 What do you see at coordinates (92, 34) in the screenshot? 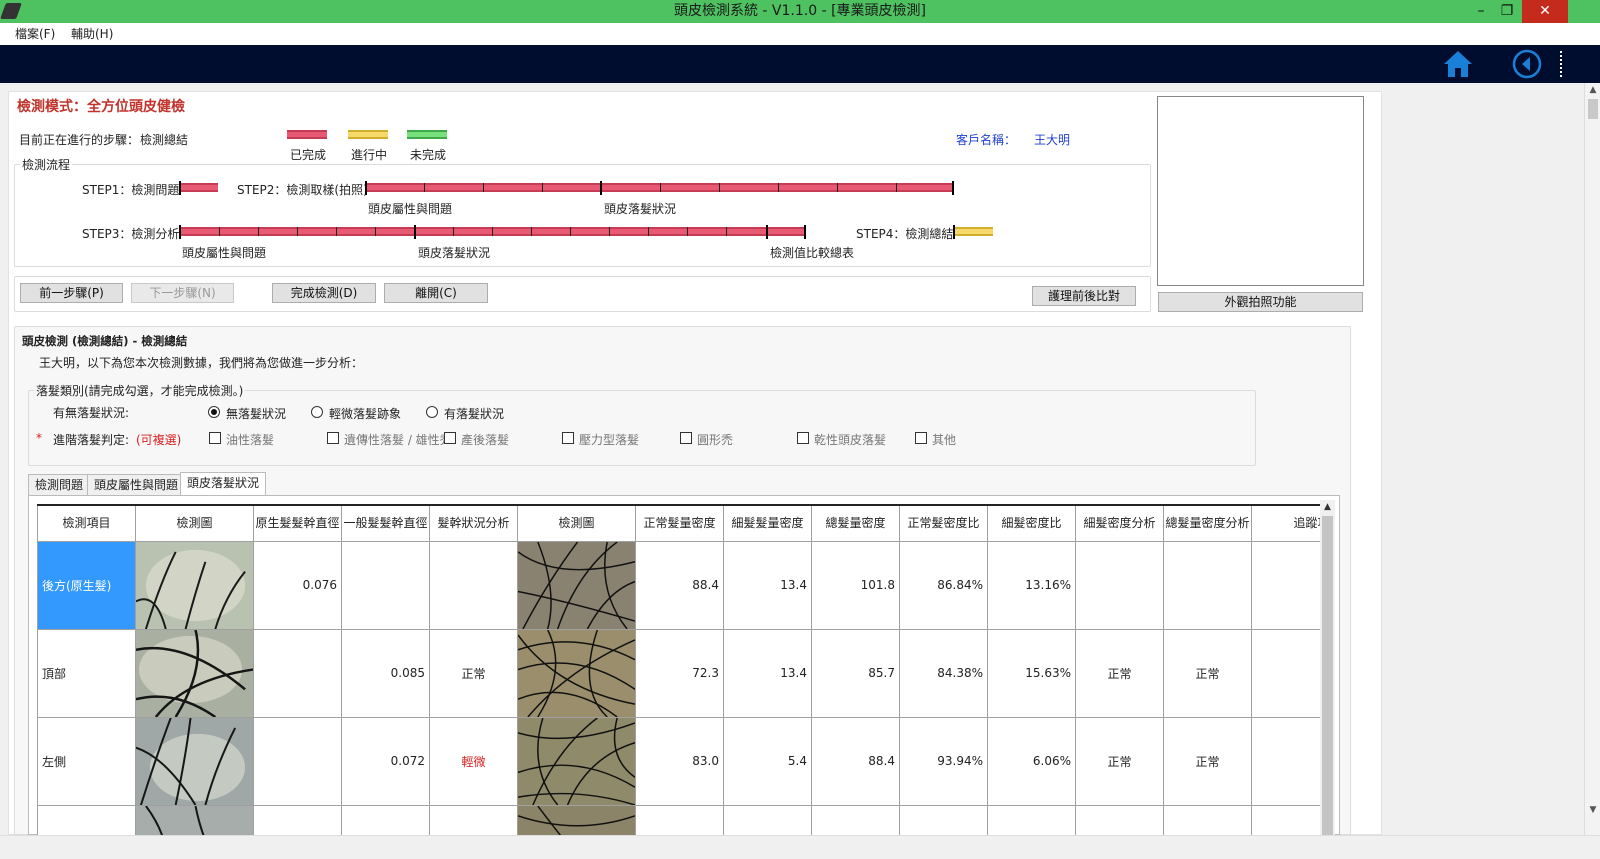
I see `menu-help: 輔助(H)` at bounding box center [92, 34].